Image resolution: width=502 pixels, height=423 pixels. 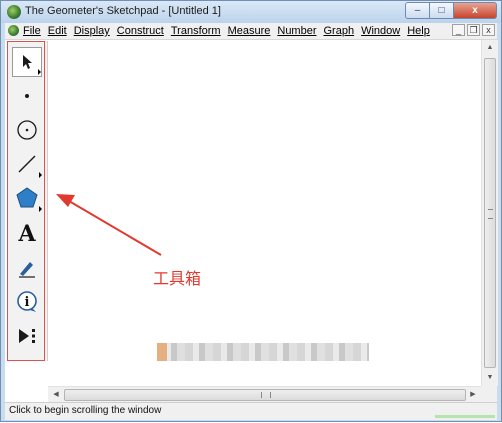 What do you see at coordinates (85, 410) in the screenshot?
I see `status-text: Click to begin scrolling the window` at bounding box center [85, 410].